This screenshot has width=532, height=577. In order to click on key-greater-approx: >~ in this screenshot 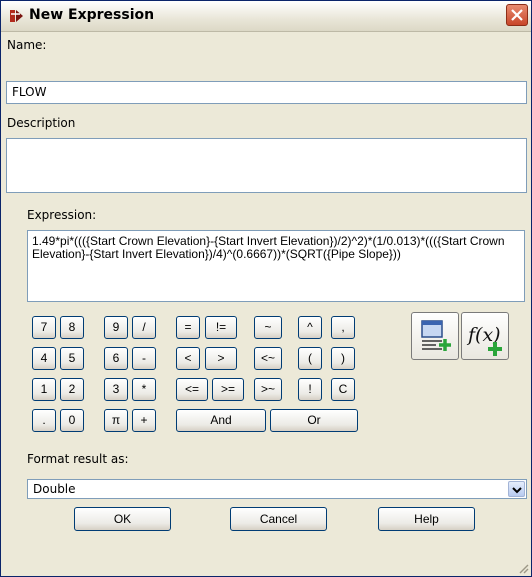, I will do `click(268, 389)`.